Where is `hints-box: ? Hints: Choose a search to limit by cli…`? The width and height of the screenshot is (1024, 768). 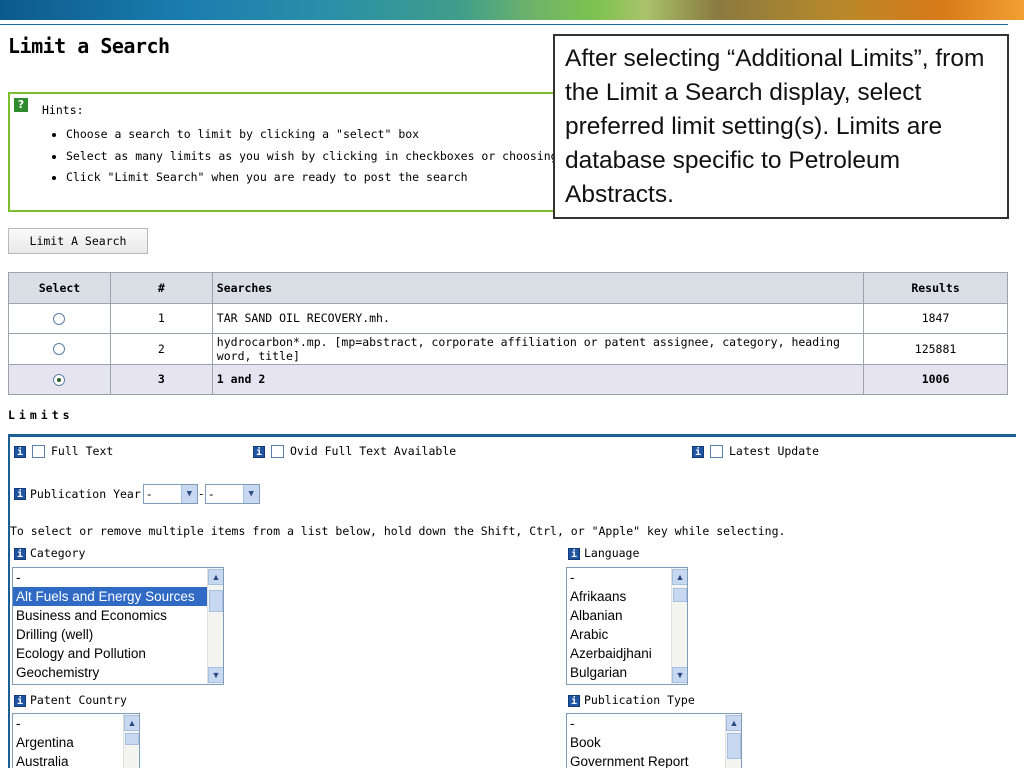 hints-box: ? Hints: Choose a search to limit by cli… is located at coordinates (324, 152).